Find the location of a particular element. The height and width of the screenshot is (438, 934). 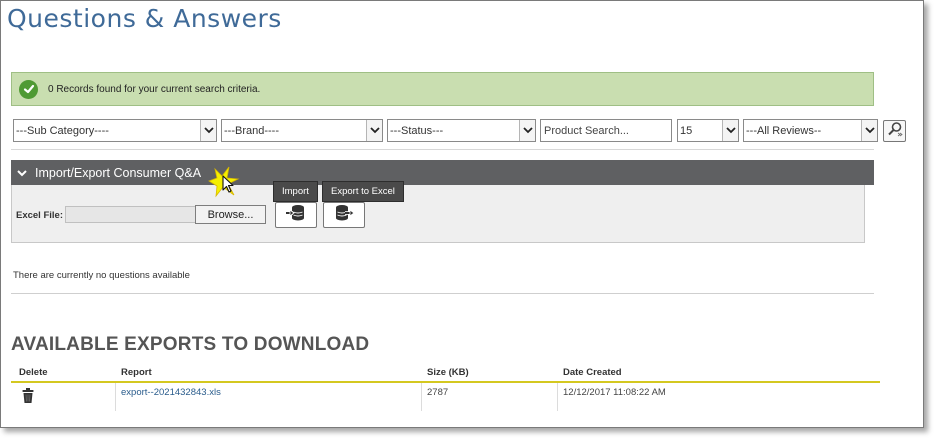

page-title: Questions & Answers is located at coordinates (144, 18).